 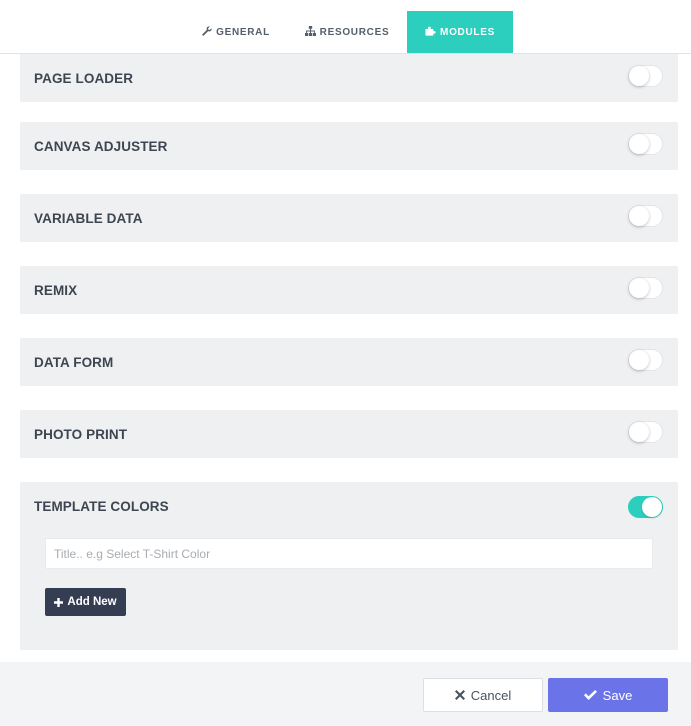 I want to click on tab-modules: MODULES, so click(x=460, y=32).